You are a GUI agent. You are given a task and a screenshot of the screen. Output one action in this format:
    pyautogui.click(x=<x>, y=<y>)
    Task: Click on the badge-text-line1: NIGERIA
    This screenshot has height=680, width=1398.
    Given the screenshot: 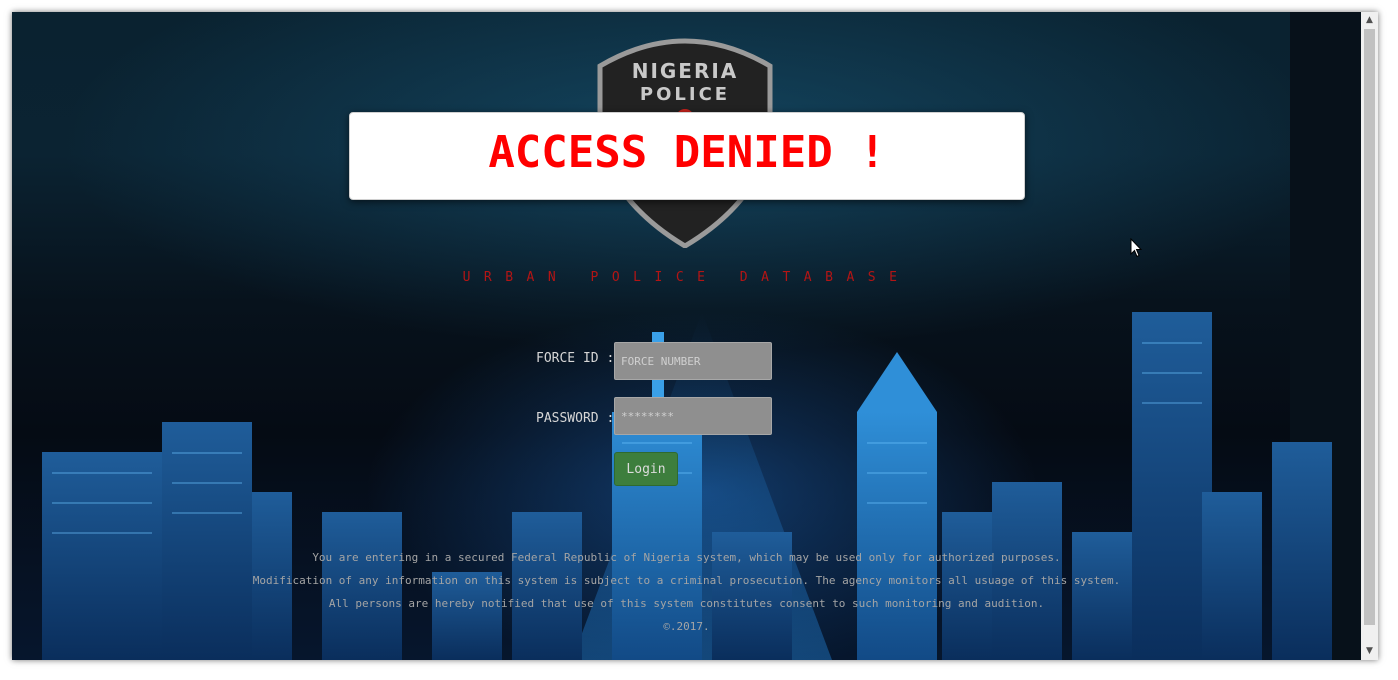 What is the action you would take?
    pyautogui.click(x=685, y=71)
    